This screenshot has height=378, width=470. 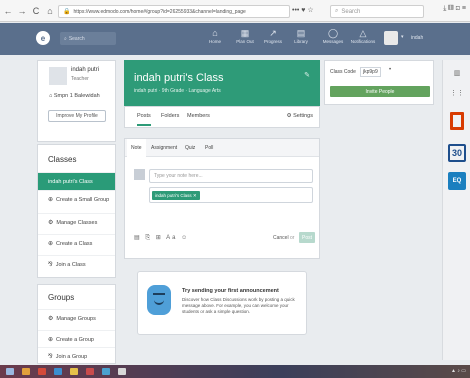 What do you see at coordinates (245, 36) in the screenshot?
I see `nav-plan: ▦ Plan Out` at bounding box center [245, 36].